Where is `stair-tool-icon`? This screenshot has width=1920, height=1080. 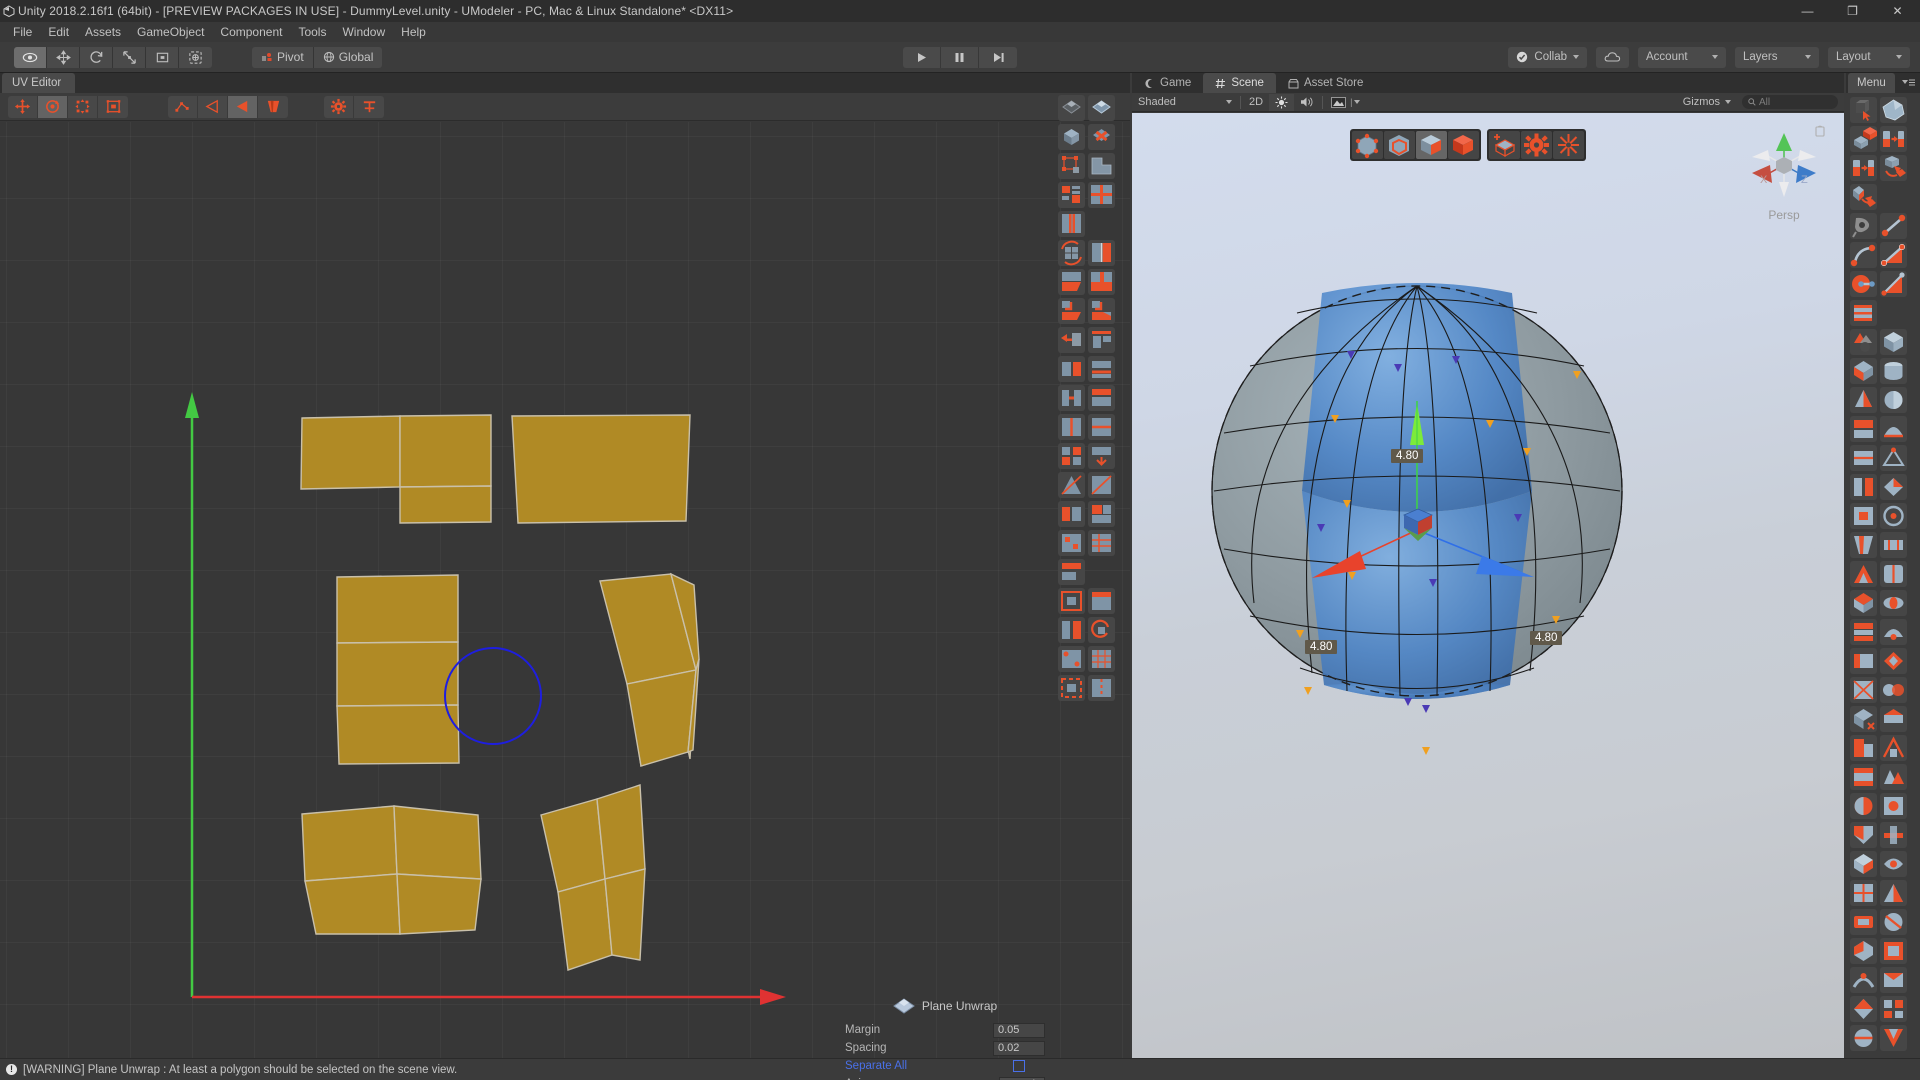 stair-tool-icon is located at coordinates (1893, 284).